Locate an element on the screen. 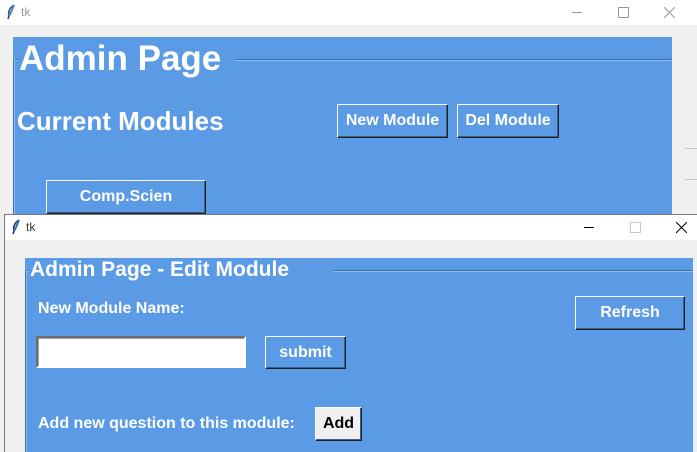 The image size is (697, 452). edit-titlebar: tk is located at coordinates (351, 227).